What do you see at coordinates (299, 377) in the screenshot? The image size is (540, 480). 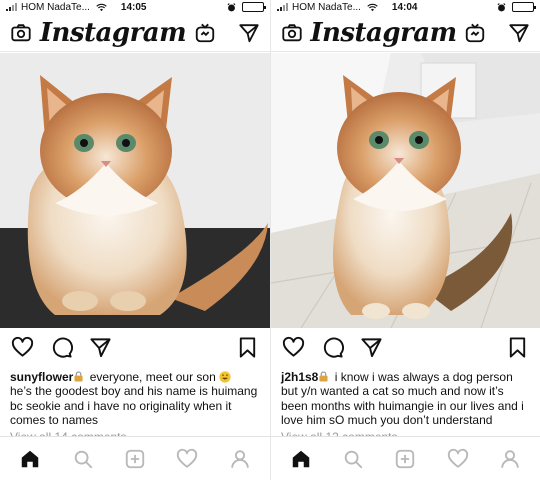 I see `post-username: j2h1s8` at bounding box center [299, 377].